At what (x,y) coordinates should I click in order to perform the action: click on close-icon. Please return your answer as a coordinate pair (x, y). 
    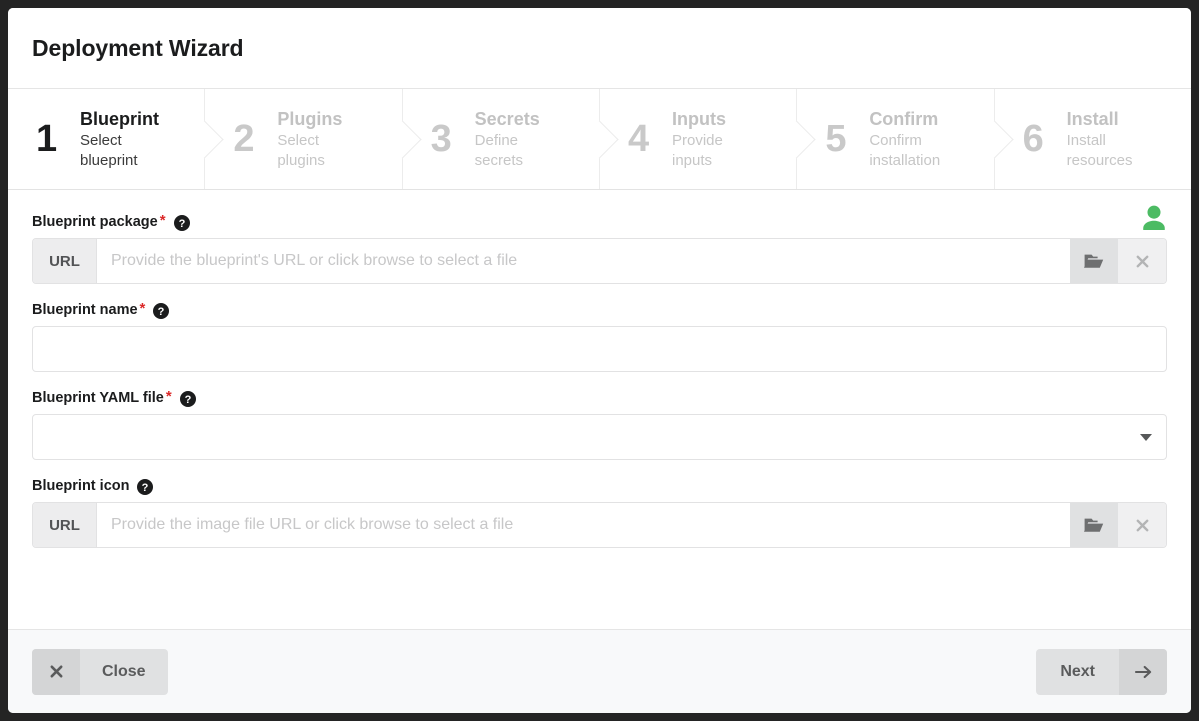
    Looking at the image, I should click on (56, 671).